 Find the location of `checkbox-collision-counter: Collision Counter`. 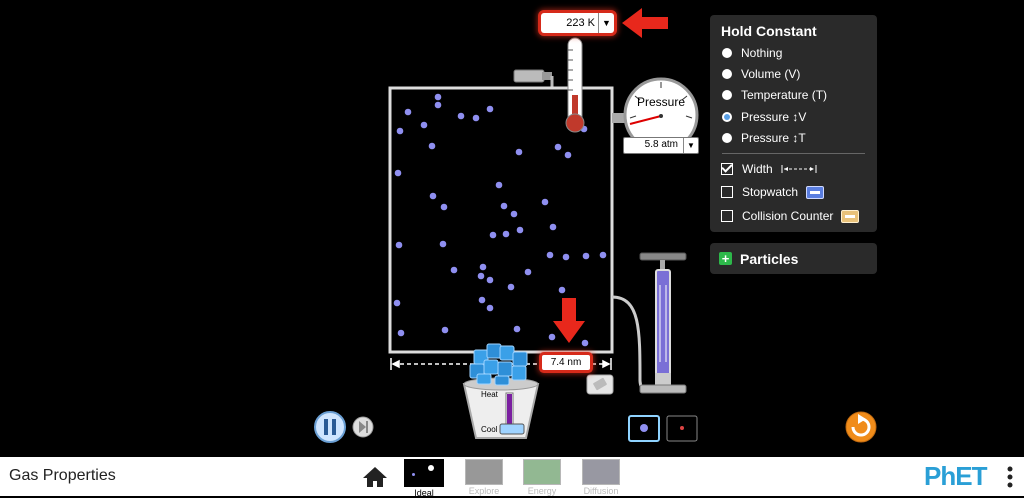

checkbox-collision-counter: Collision Counter is located at coordinates (790, 216).